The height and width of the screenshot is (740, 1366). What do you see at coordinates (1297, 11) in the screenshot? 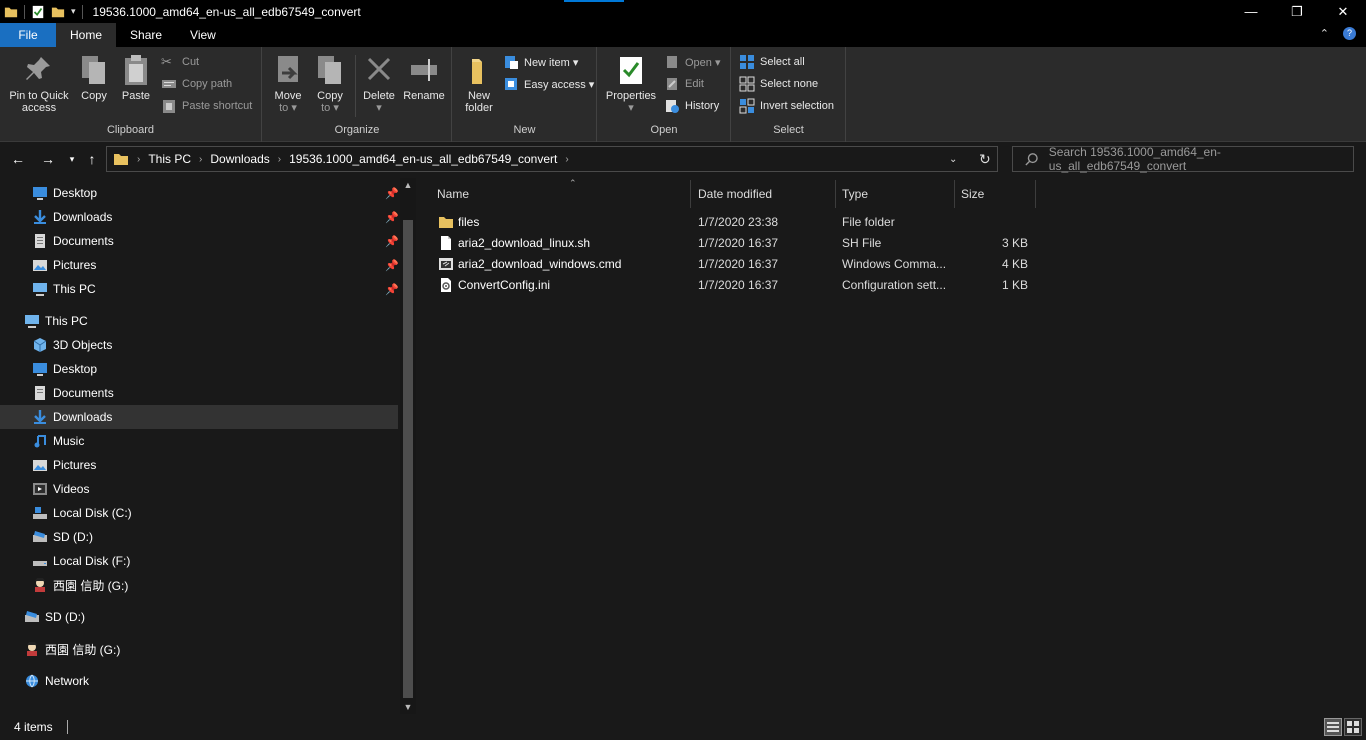
I see `maximize-button: ❐` at bounding box center [1297, 11].